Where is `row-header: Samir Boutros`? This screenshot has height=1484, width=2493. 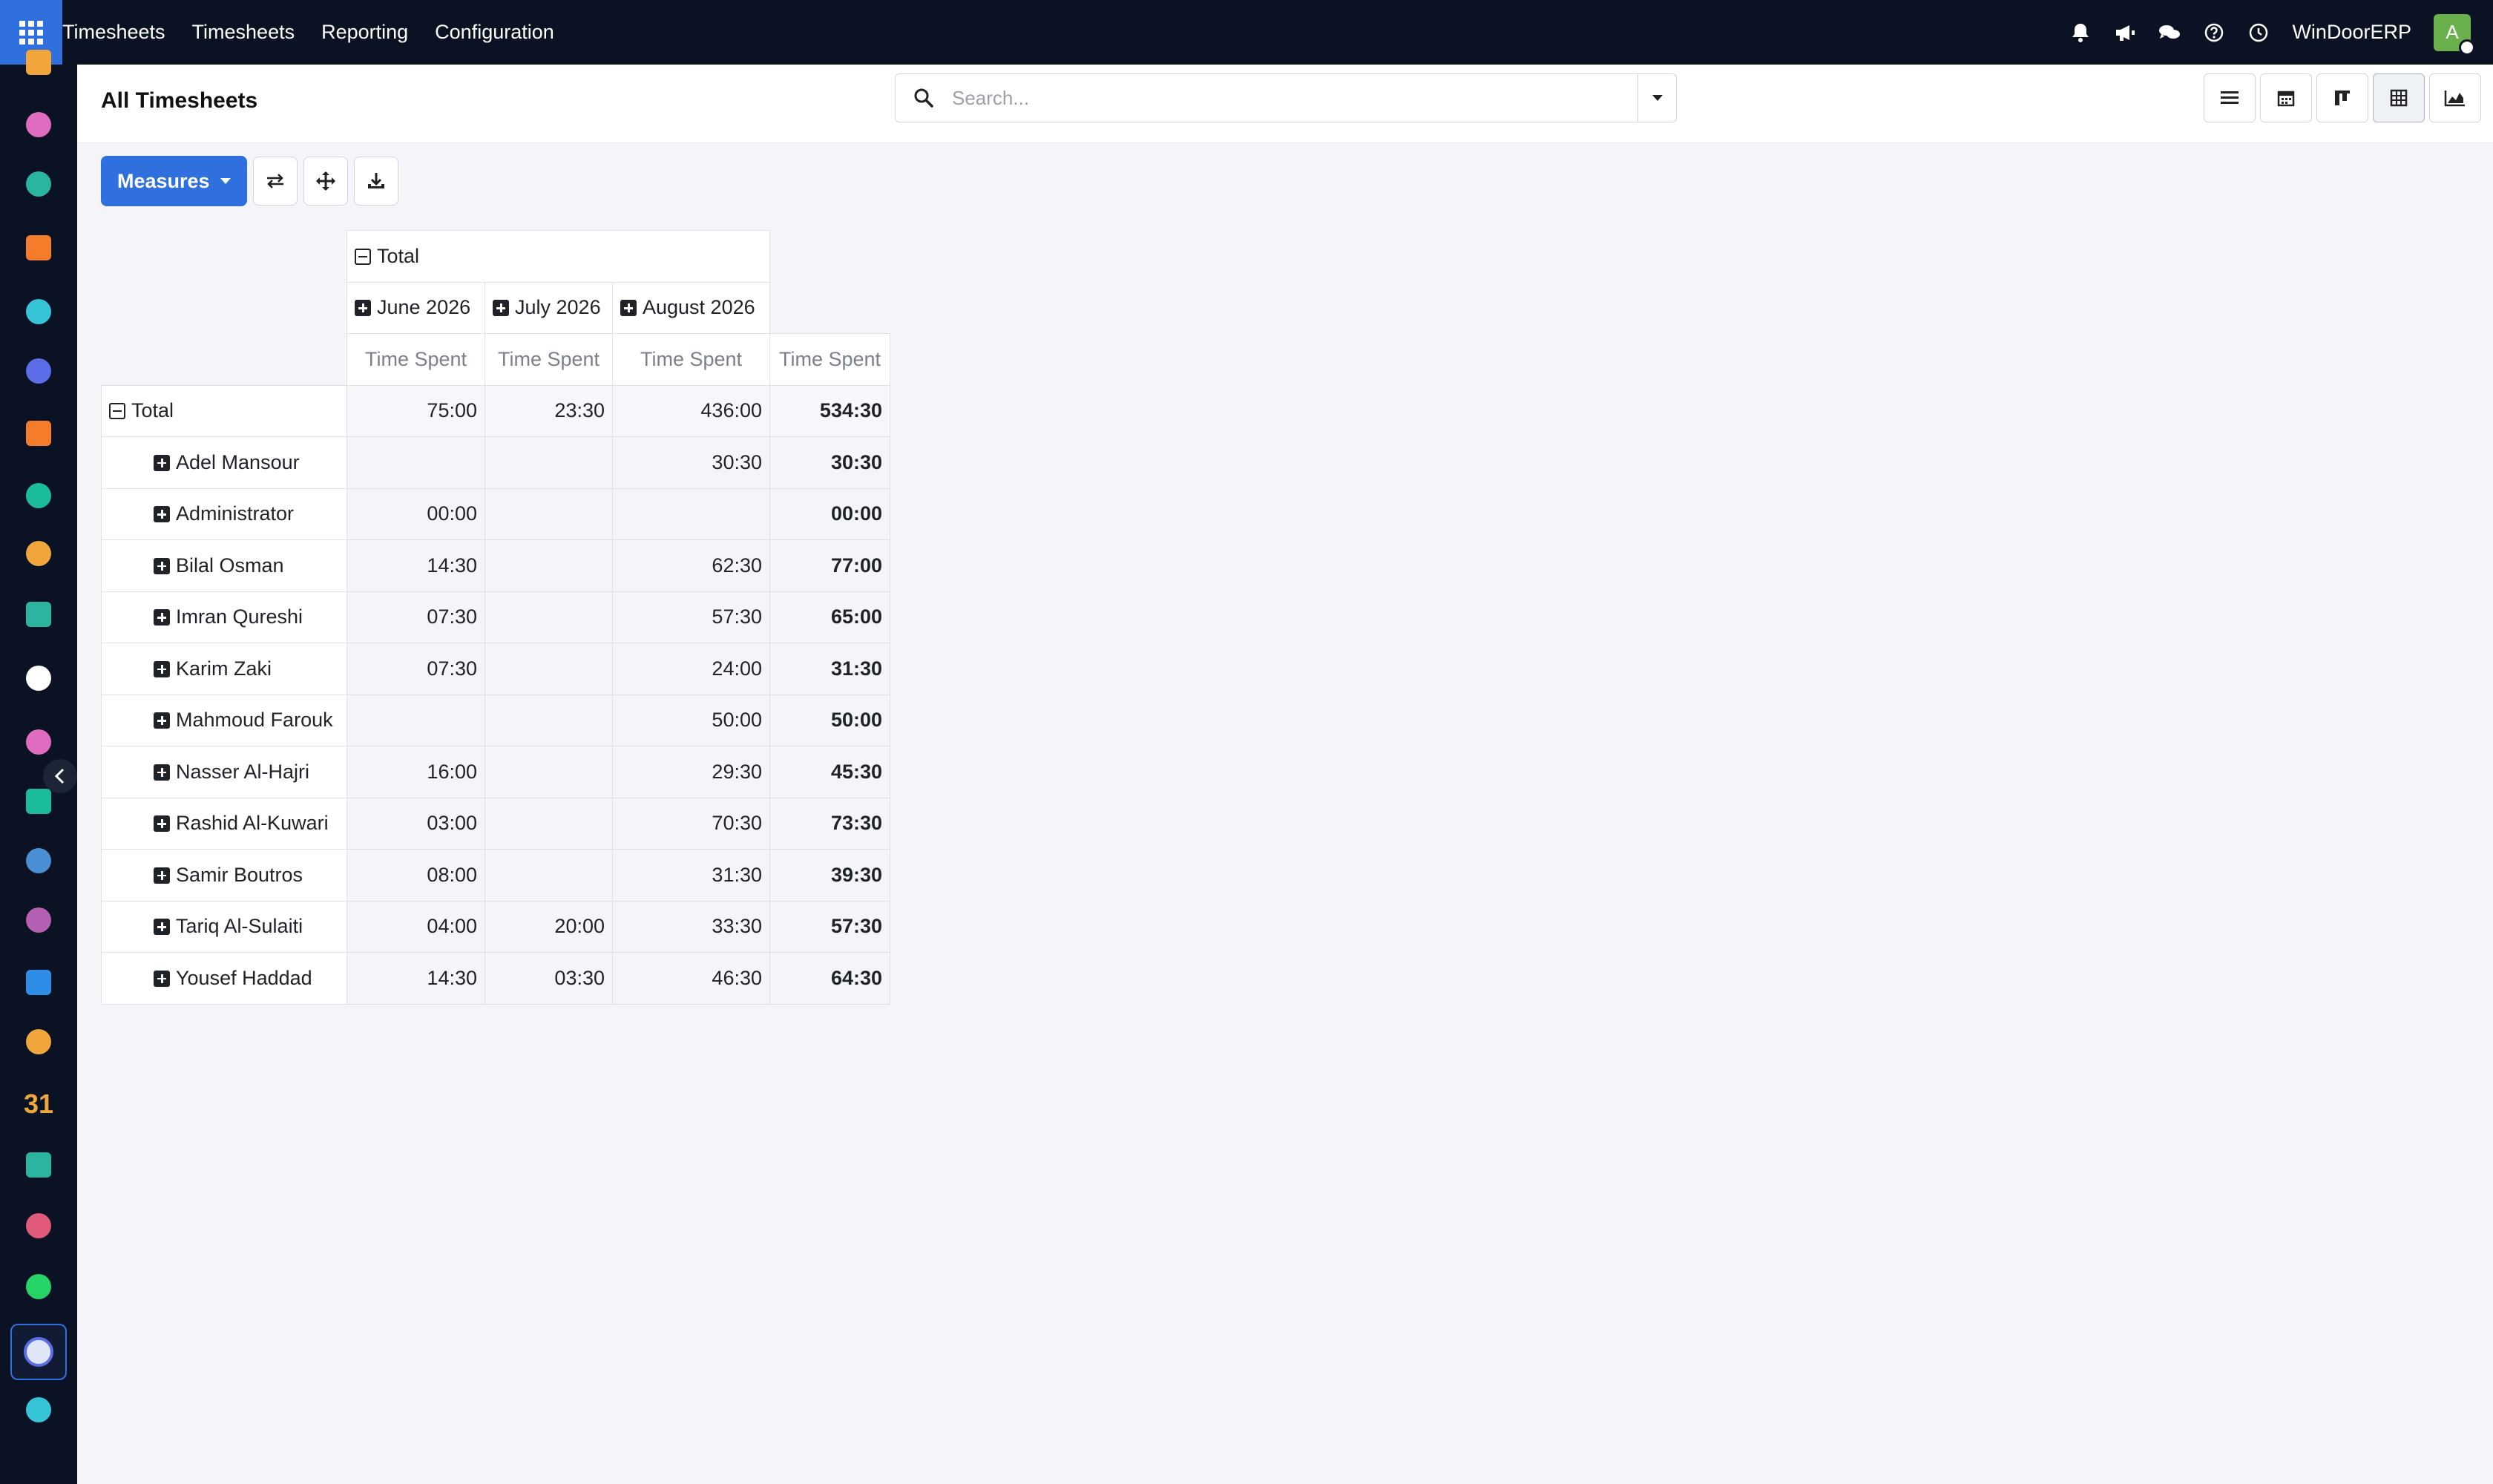 row-header: Samir Boutros is located at coordinates (224, 875).